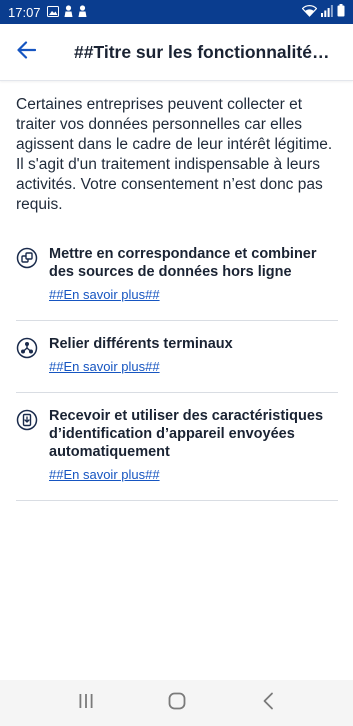 The height and width of the screenshot is (726, 353). What do you see at coordinates (176, 12) in the screenshot?
I see `status-bar: 17:07` at bounding box center [176, 12].